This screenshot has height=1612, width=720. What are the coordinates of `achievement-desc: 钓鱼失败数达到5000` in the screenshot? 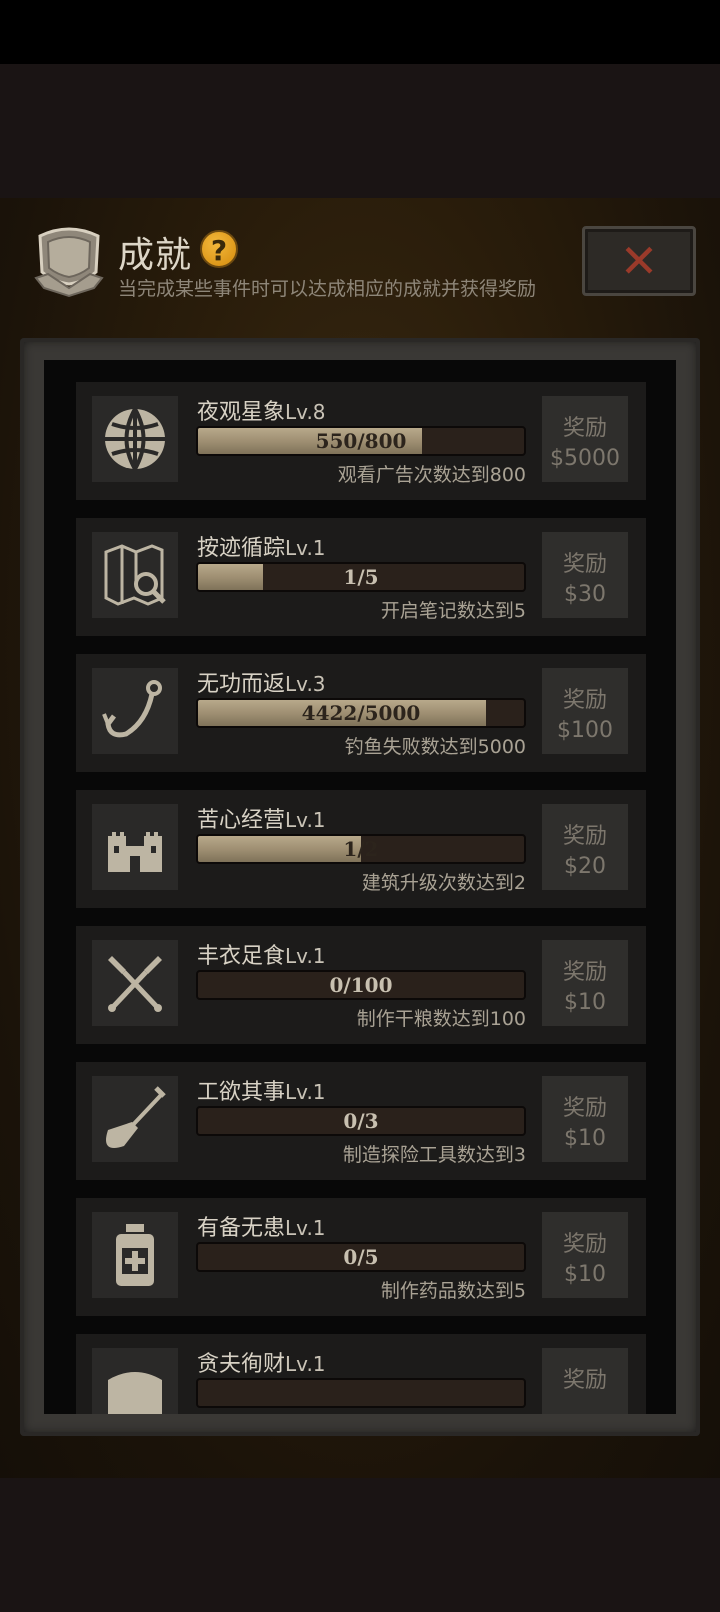 It's located at (435, 747).